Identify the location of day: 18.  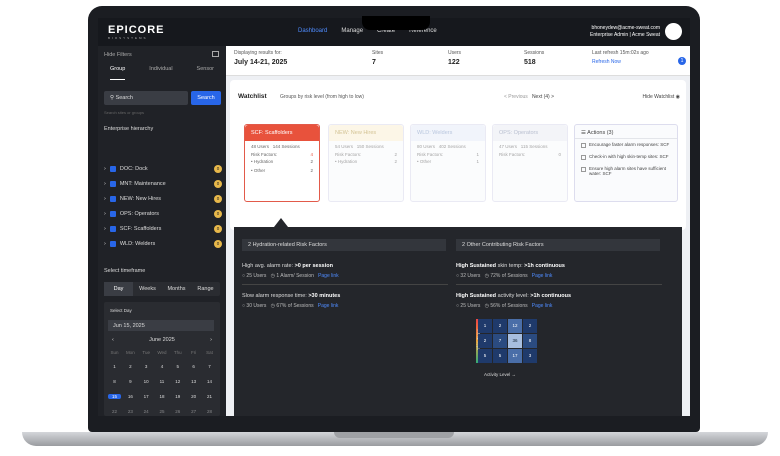
(161, 396).